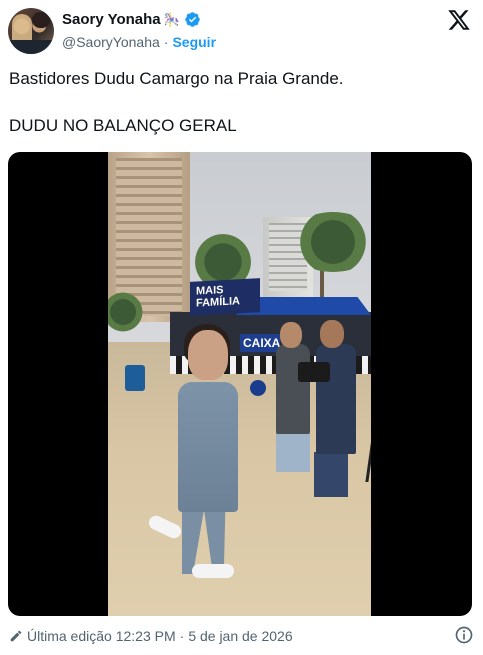 The width and height of the screenshot is (483, 655). Describe the element at coordinates (101, 636) in the screenshot. I see `edited-label: Última edição 12:23 PM` at that location.